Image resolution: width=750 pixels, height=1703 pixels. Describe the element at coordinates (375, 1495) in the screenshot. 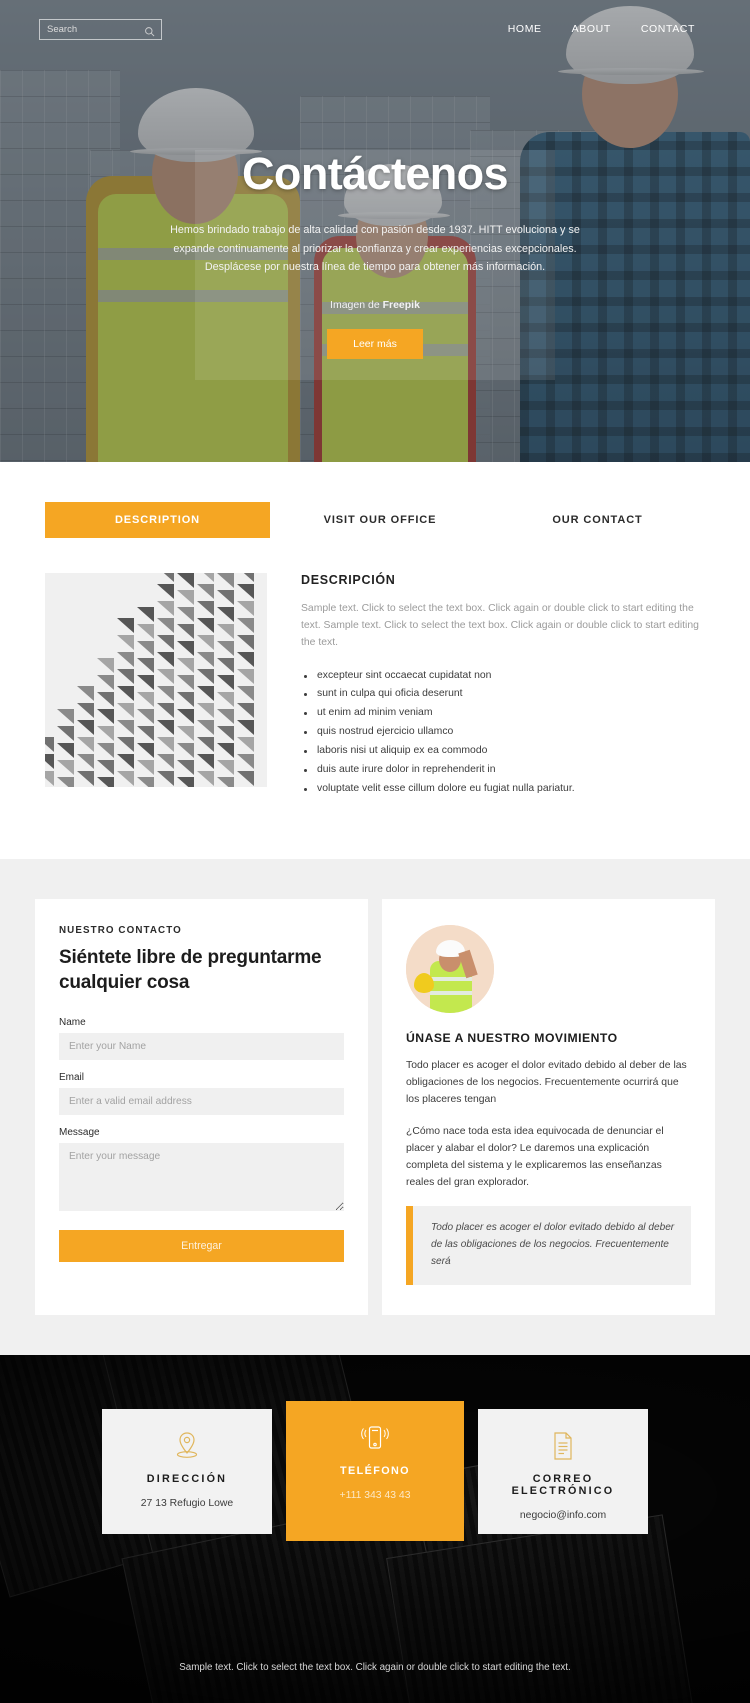

I see `contact-card-value: +111 343 43 43` at that location.